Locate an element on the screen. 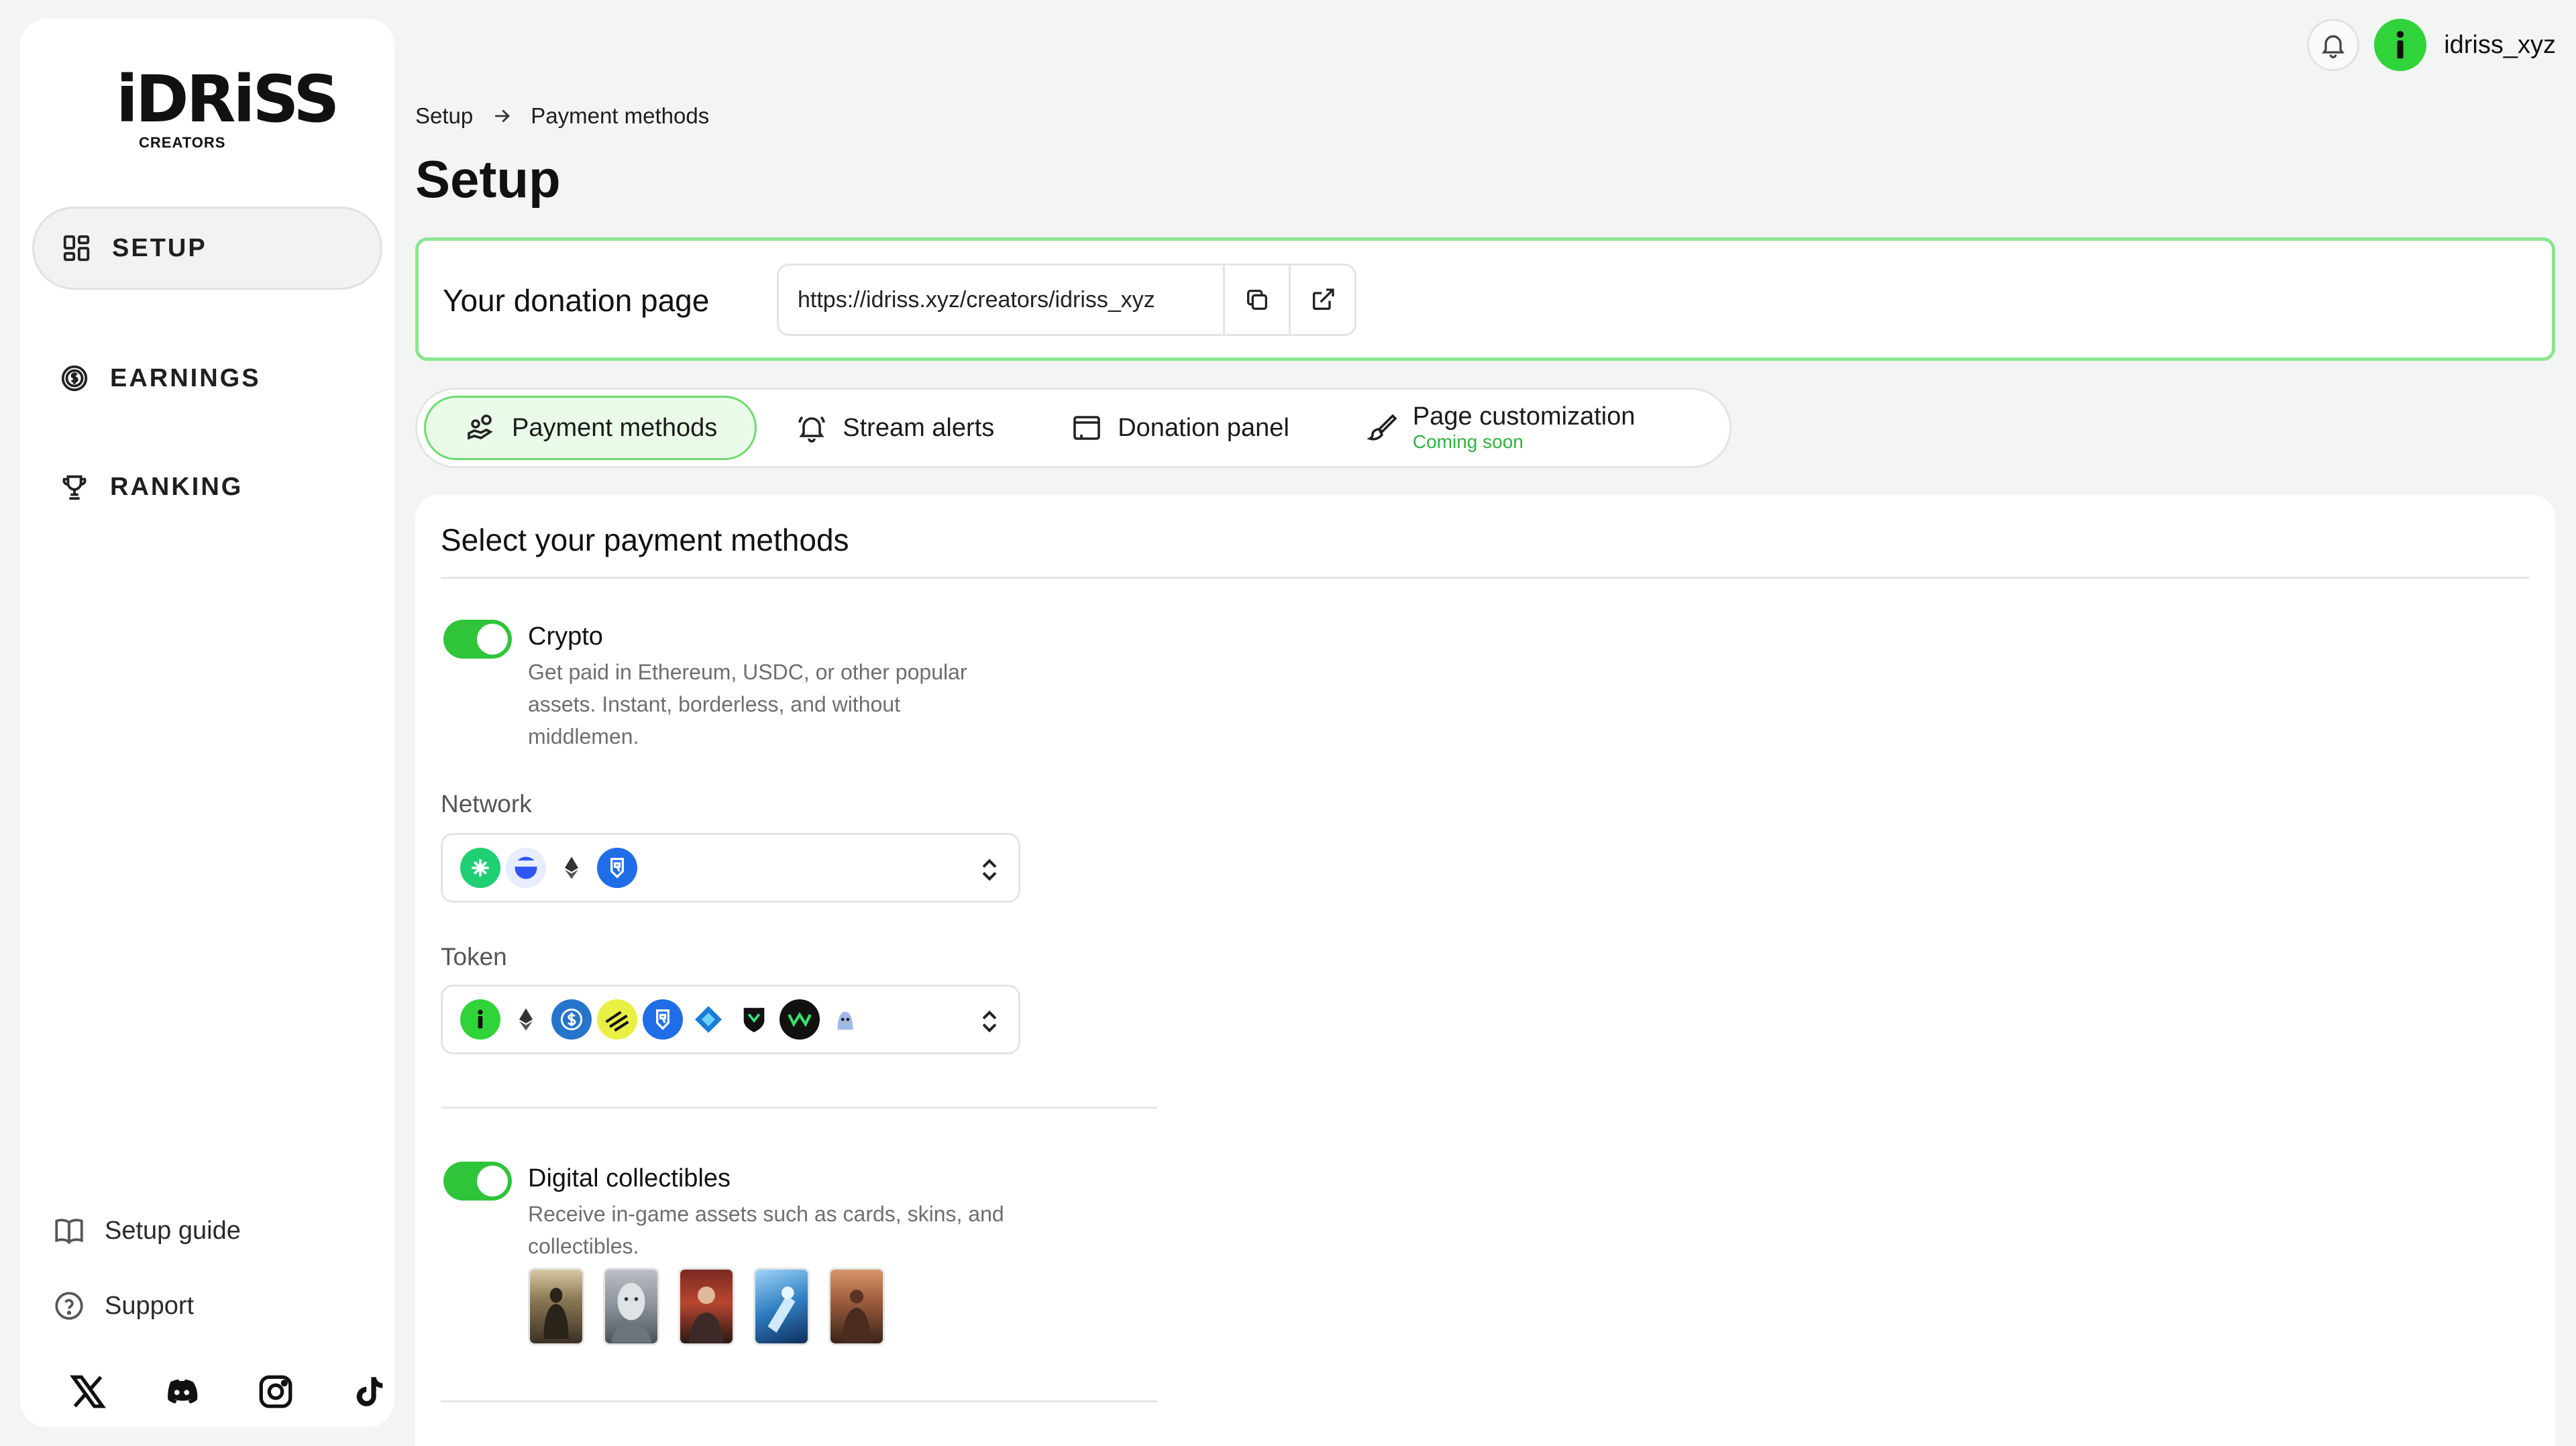  top-bar: idriss_xyz is located at coordinates (2431, 45).